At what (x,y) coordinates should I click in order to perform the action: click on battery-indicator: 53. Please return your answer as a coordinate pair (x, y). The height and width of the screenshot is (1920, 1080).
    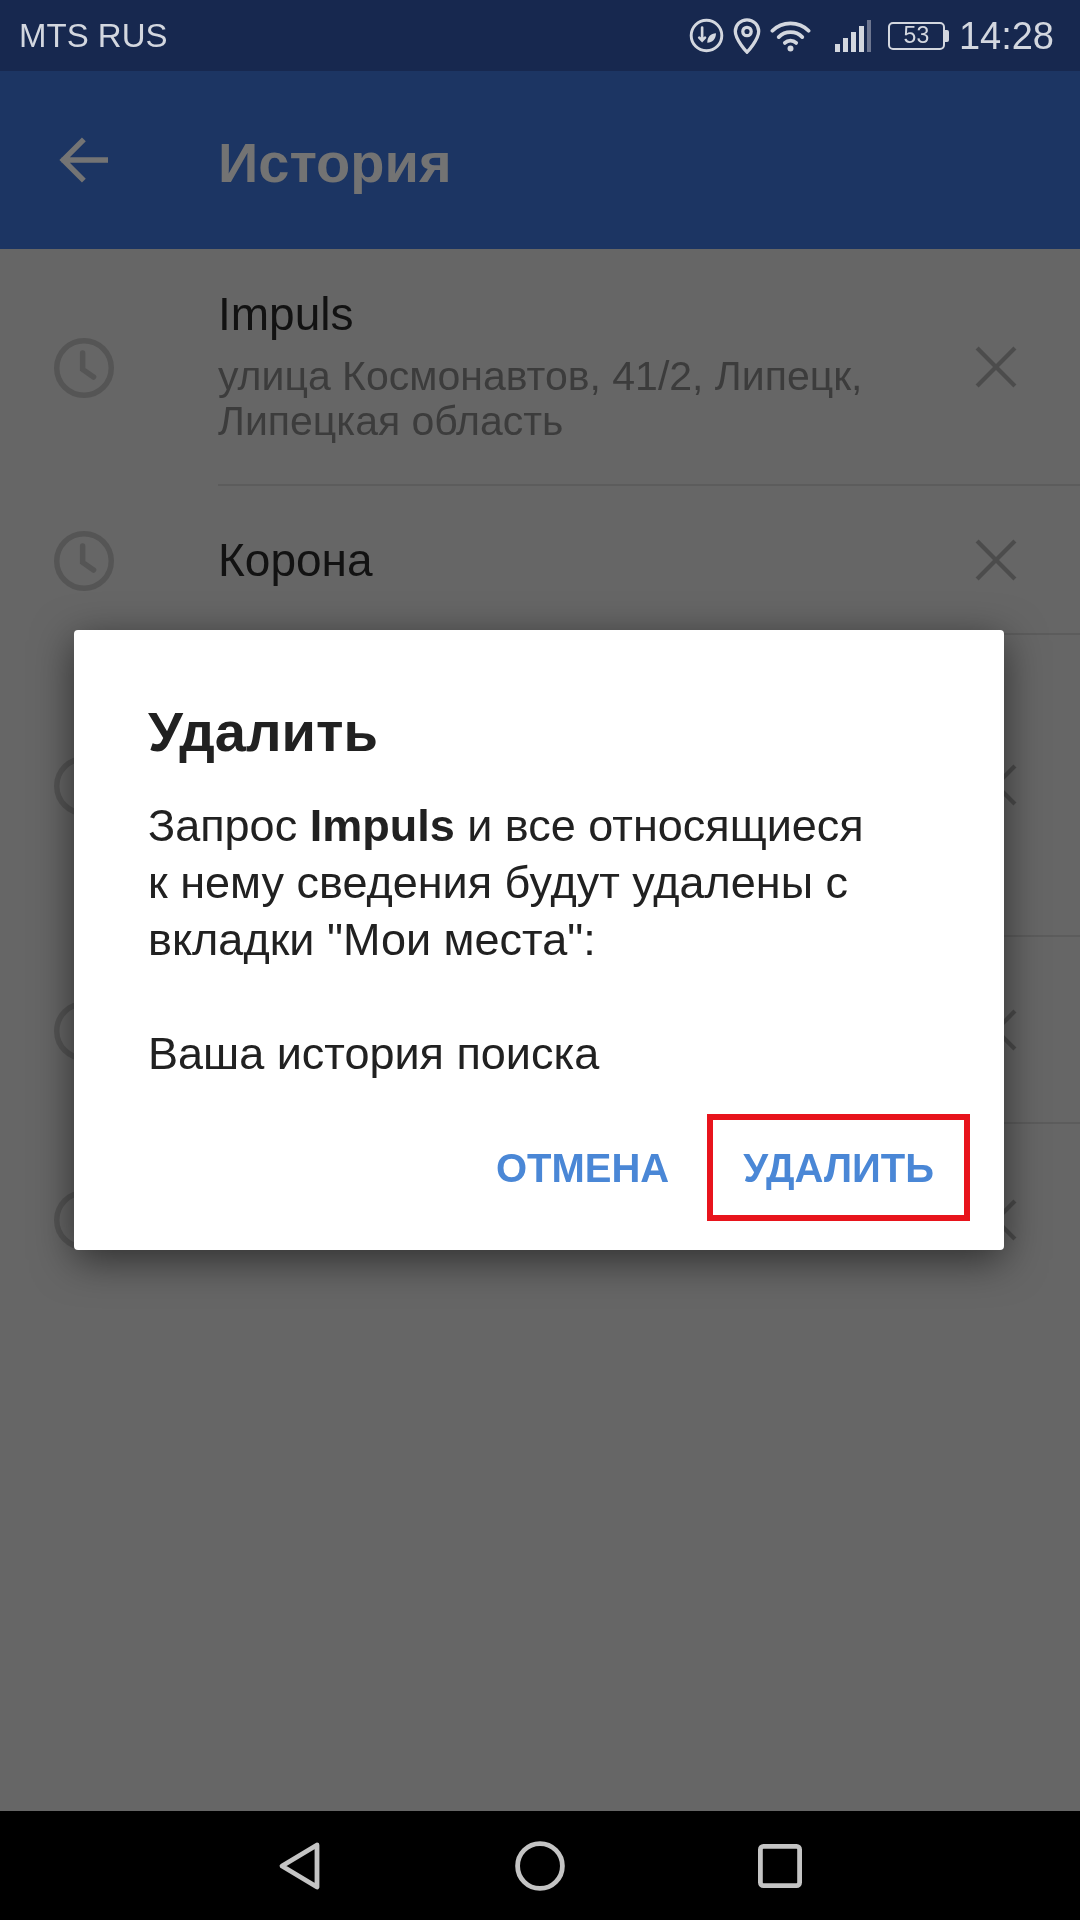
    Looking at the image, I should click on (918, 35).